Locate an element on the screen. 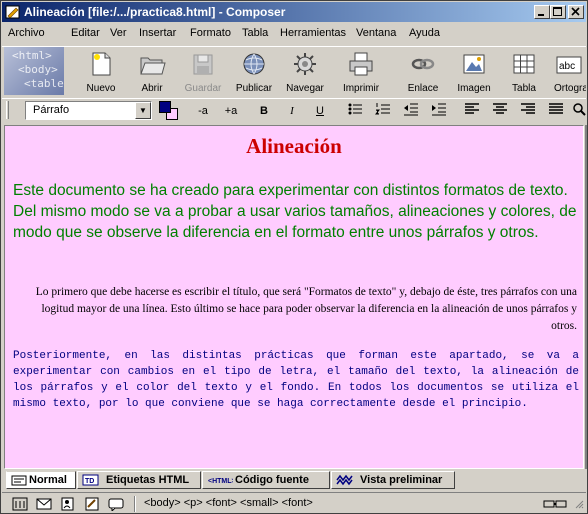 The height and width of the screenshot is (514, 588). link-chain-icon is located at coordinates (423, 64).